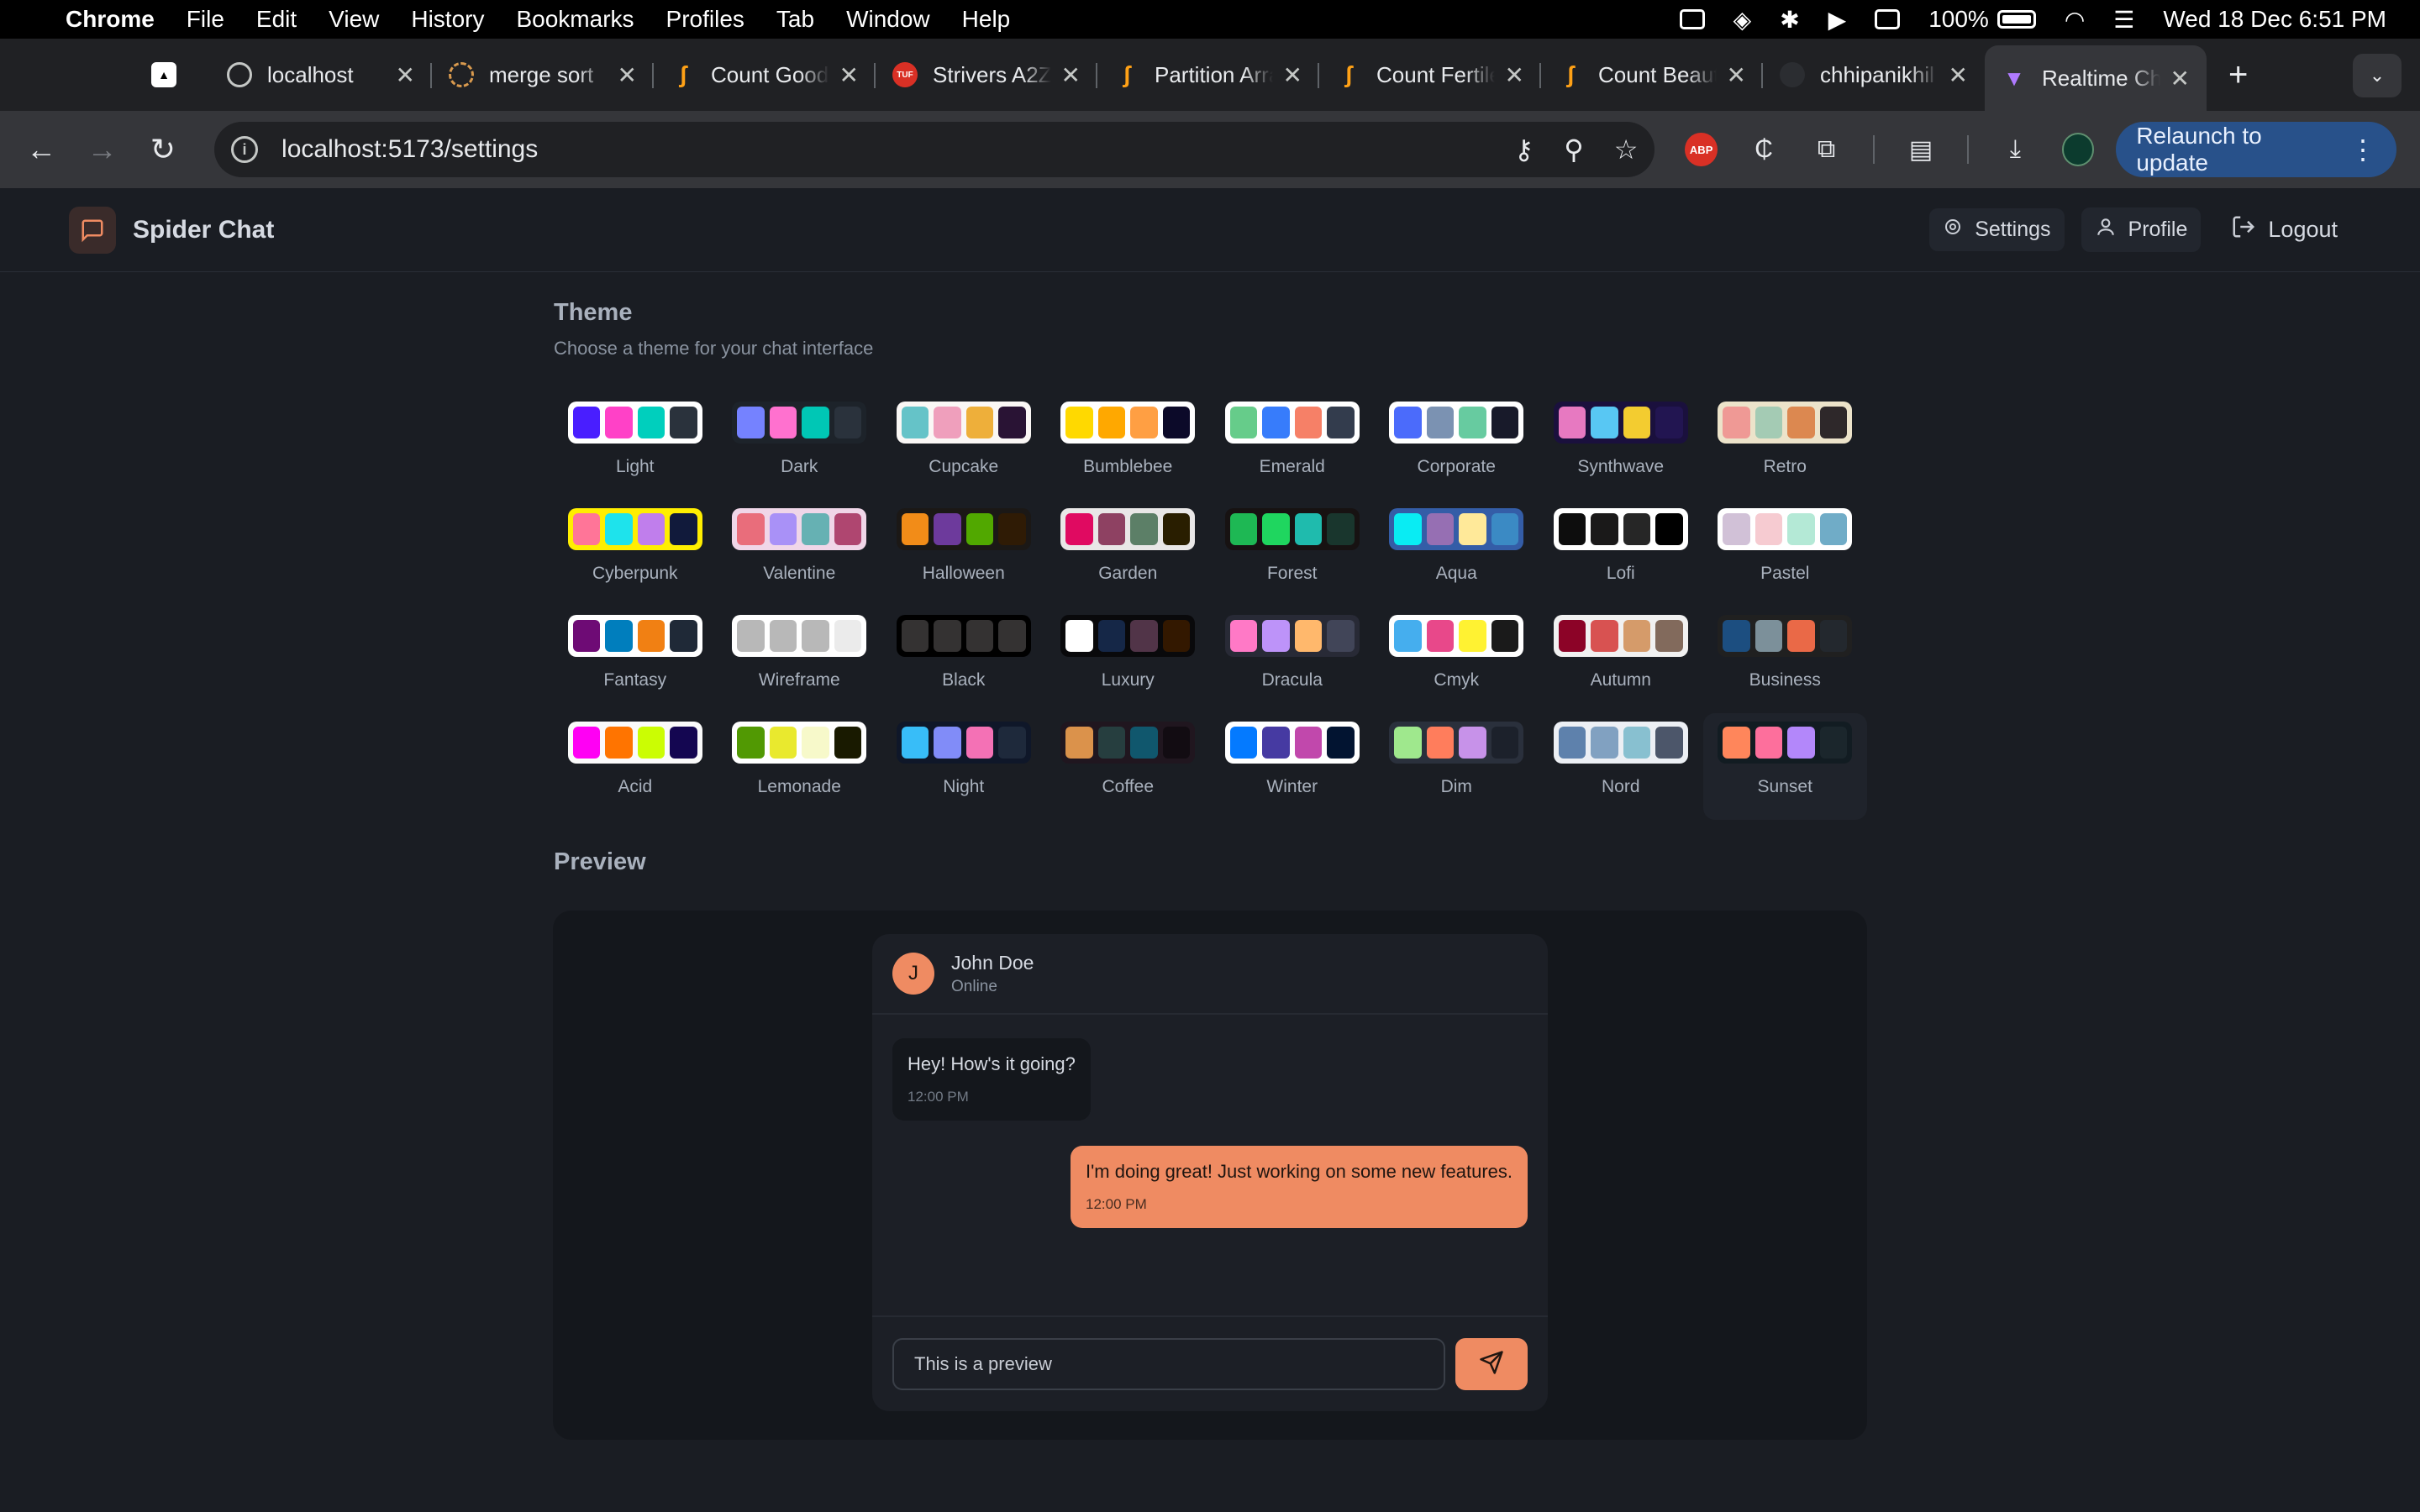  What do you see at coordinates (1457, 766) in the screenshot?
I see `theme-option-dim: Dim` at bounding box center [1457, 766].